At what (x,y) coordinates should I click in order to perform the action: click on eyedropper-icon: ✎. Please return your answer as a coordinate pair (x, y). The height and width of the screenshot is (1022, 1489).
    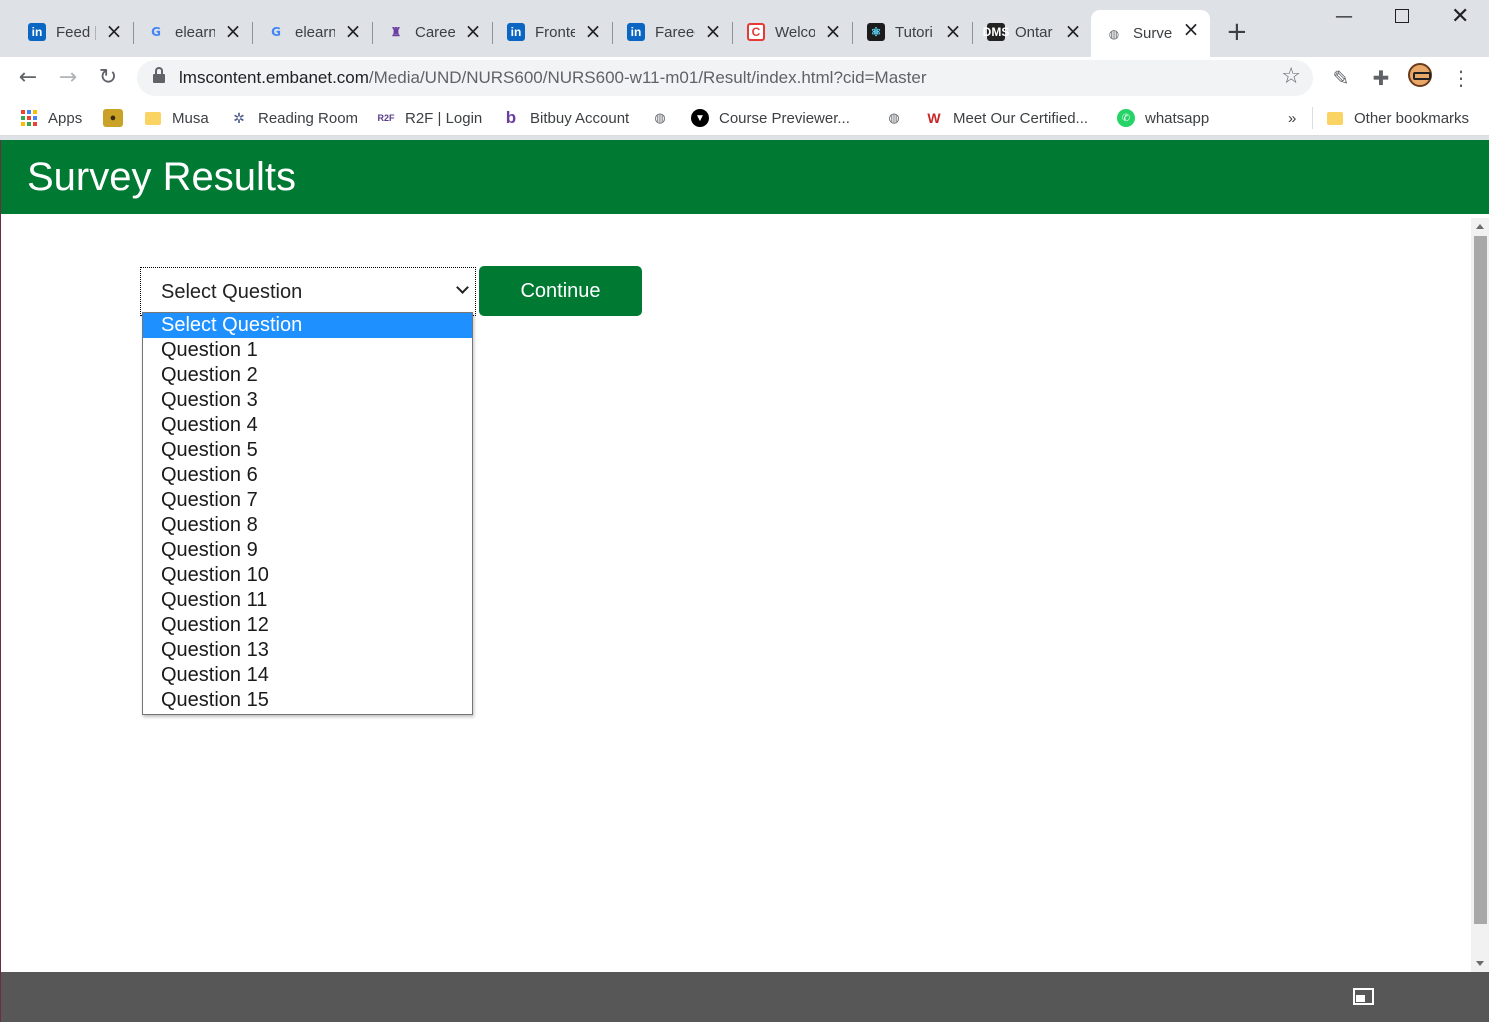
    Looking at the image, I should click on (1341, 78).